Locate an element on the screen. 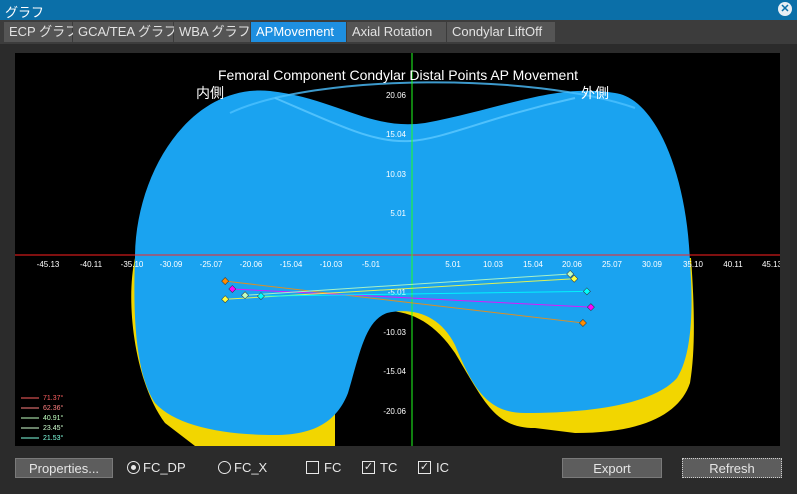  legend-entry: 21.53° is located at coordinates (53, 438).